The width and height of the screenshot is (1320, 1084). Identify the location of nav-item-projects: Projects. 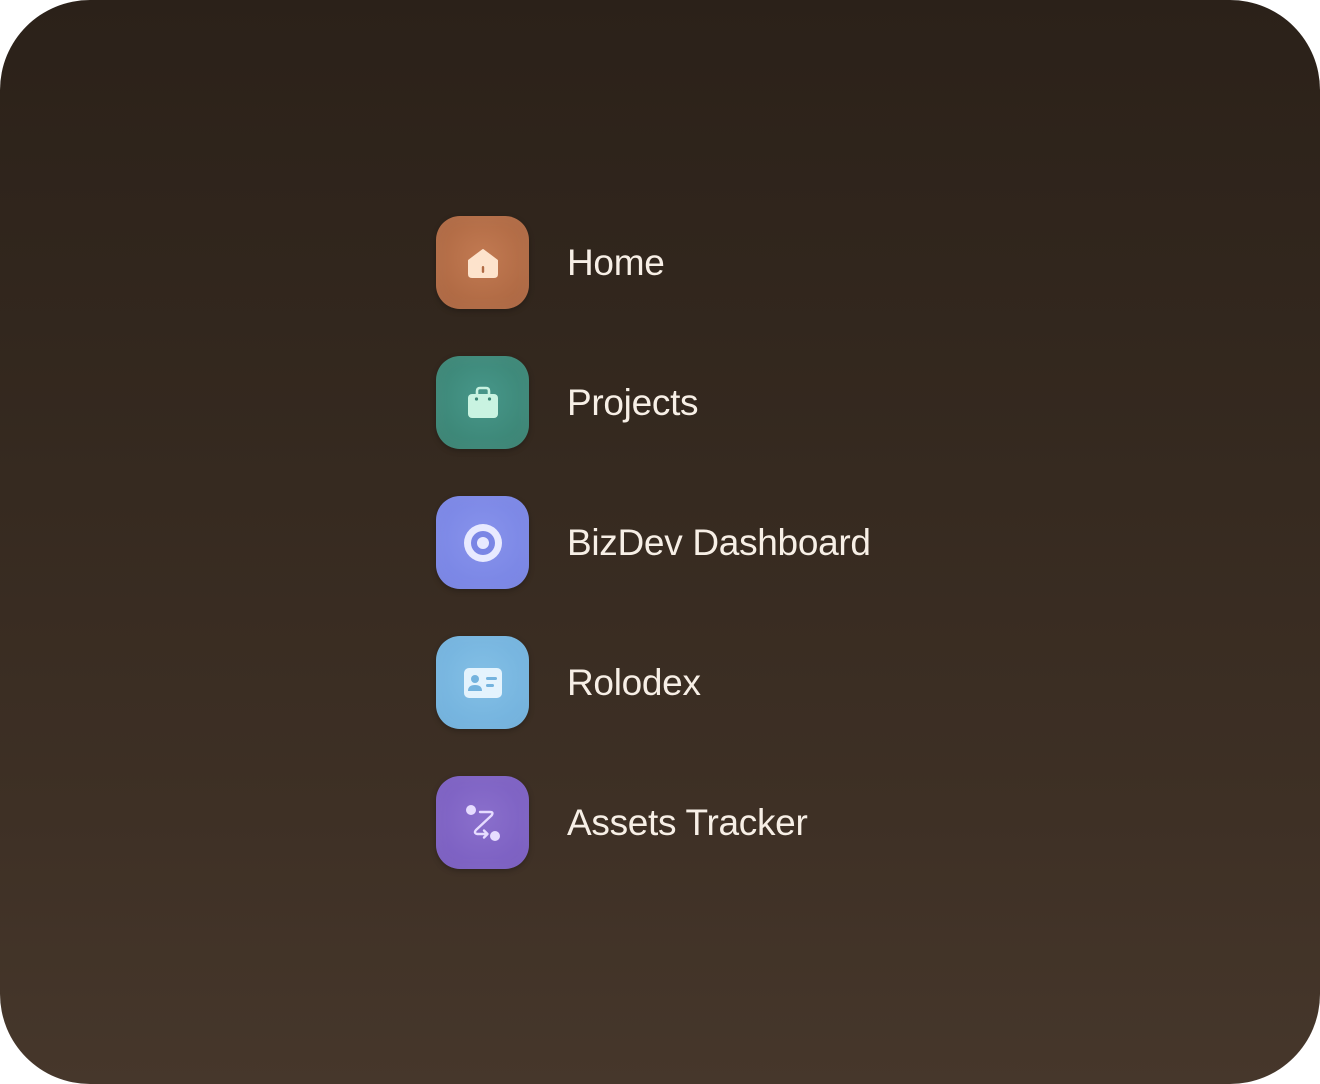
(653, 402).